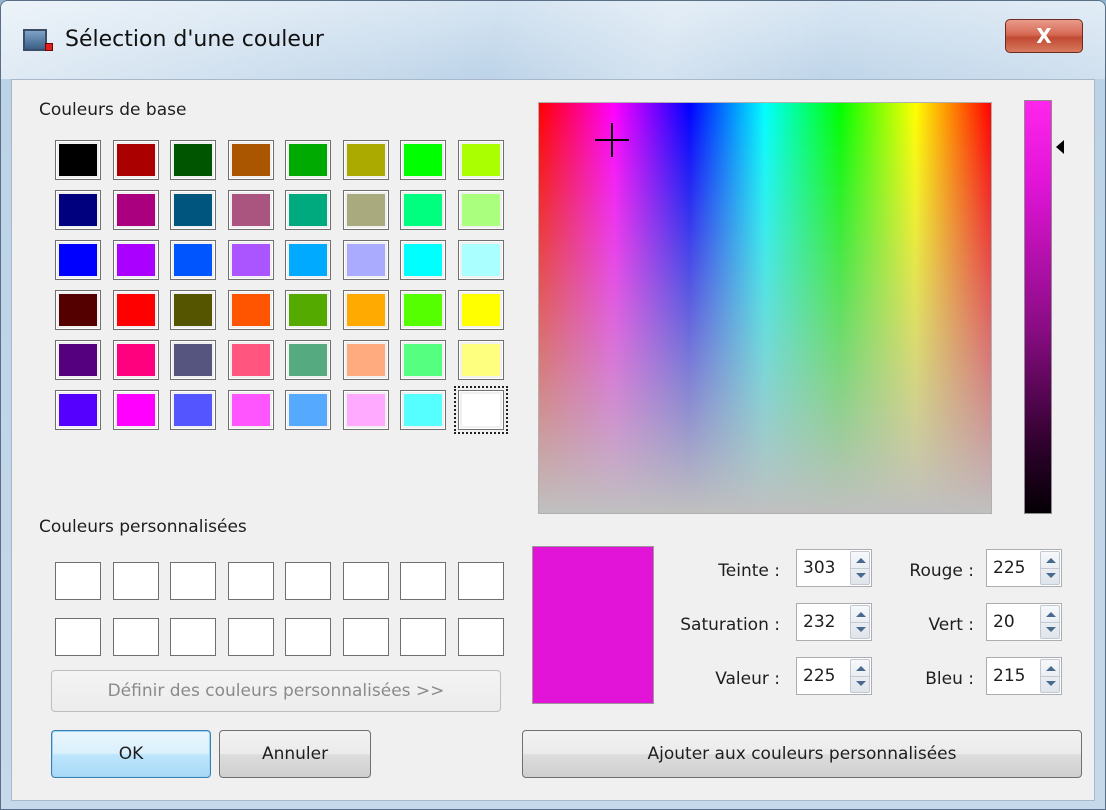 The image size is (1106, 810). Describe the element at coordinates (612, 140) in the screenshot. I see `crosshair-icon` at that location.